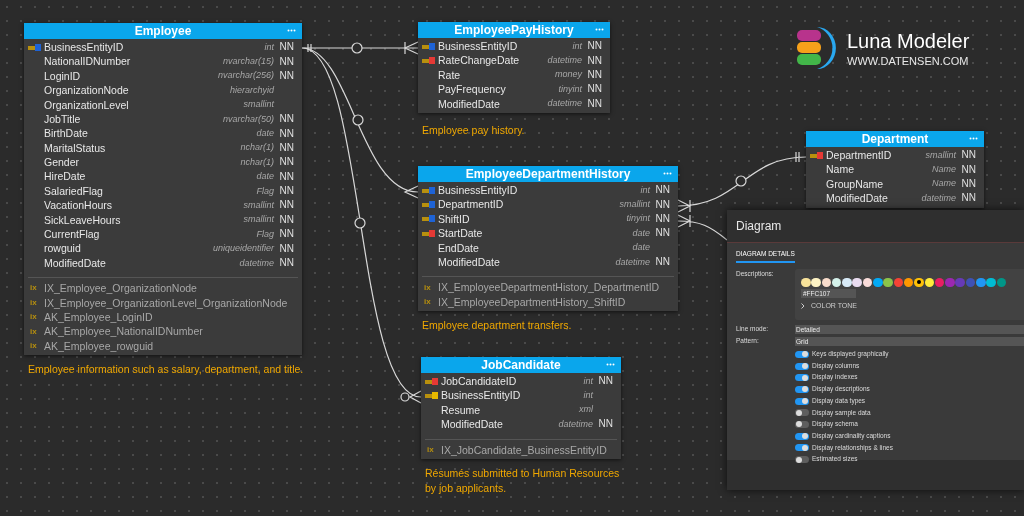 The height and width of the screenshot is (516, 1024). Describe the element at coordinates (548, 239) in the screenshot. I see `table-card` at that location.